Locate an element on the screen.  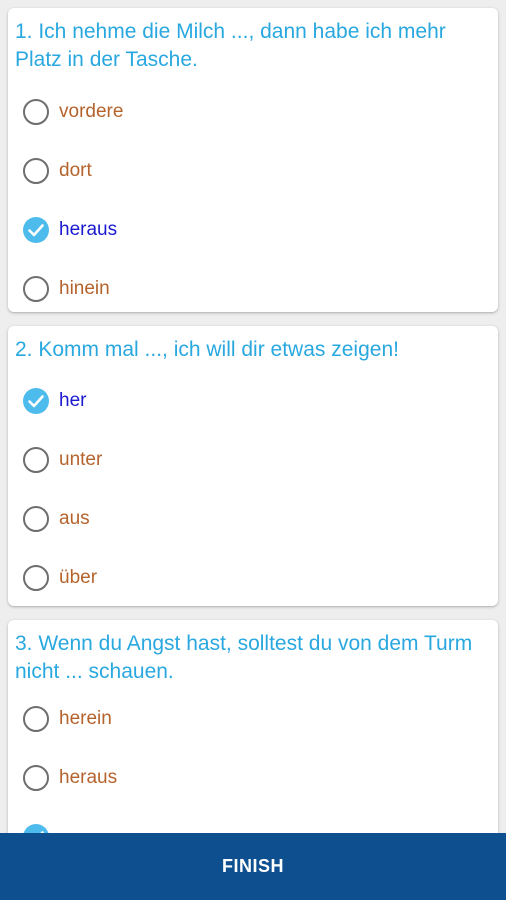
answer-label: unter is located at coordinates (81, 459).